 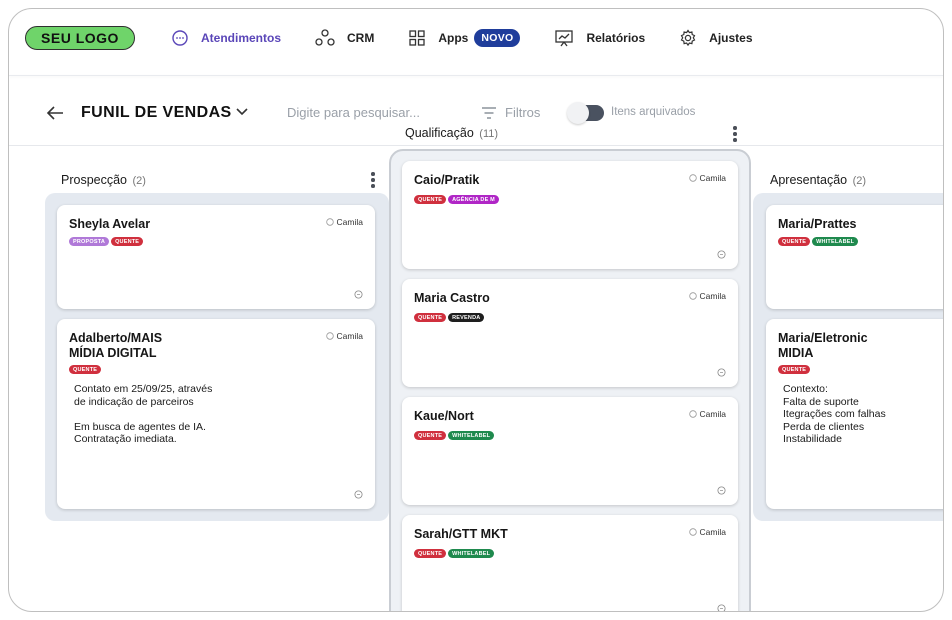 I want to click on nav-item-relatorios: Relatórios, so click(x=599, y=38).